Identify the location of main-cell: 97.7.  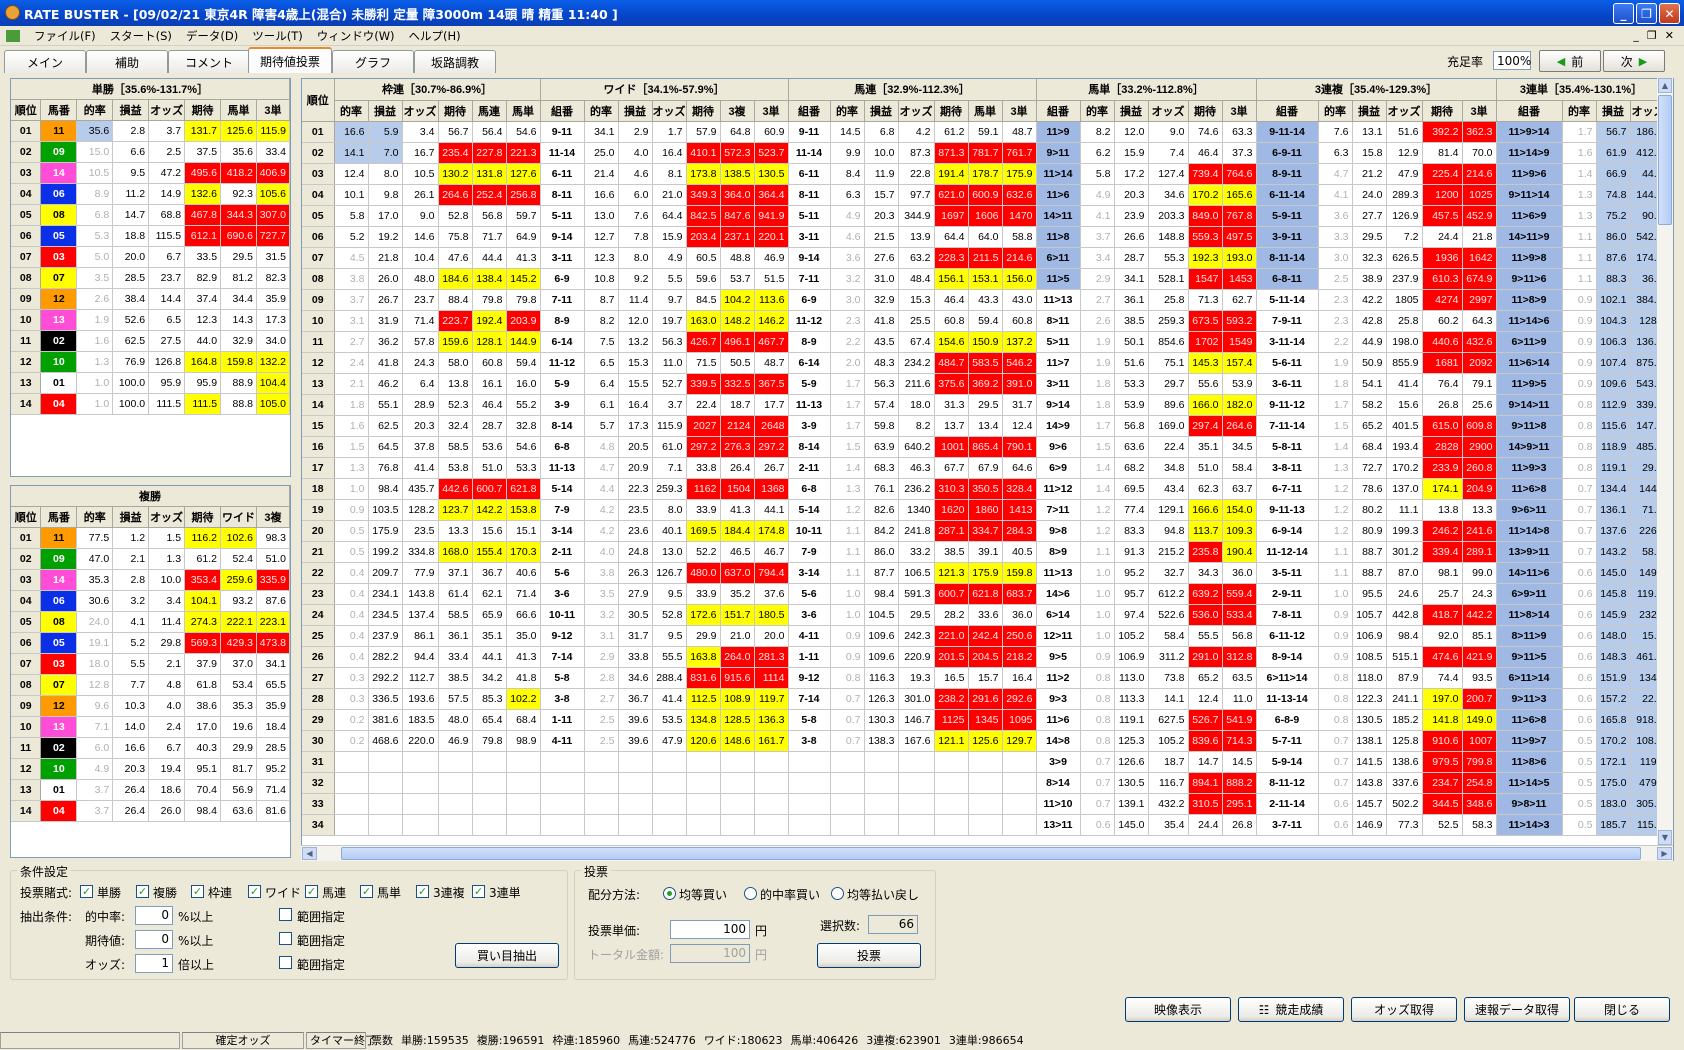
(916, 195).